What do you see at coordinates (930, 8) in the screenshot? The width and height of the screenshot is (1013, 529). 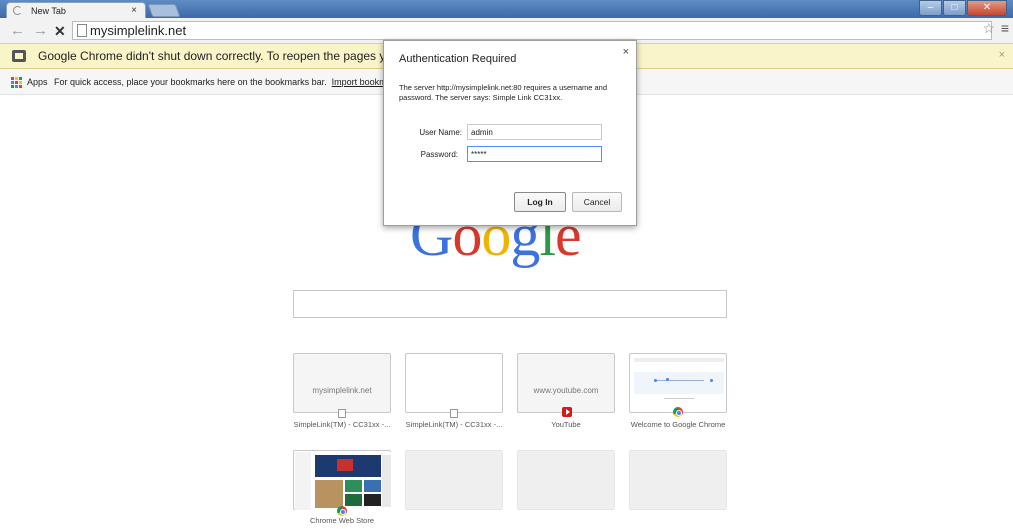 I see `minimize-button: –` at bounding box center [930, 8].